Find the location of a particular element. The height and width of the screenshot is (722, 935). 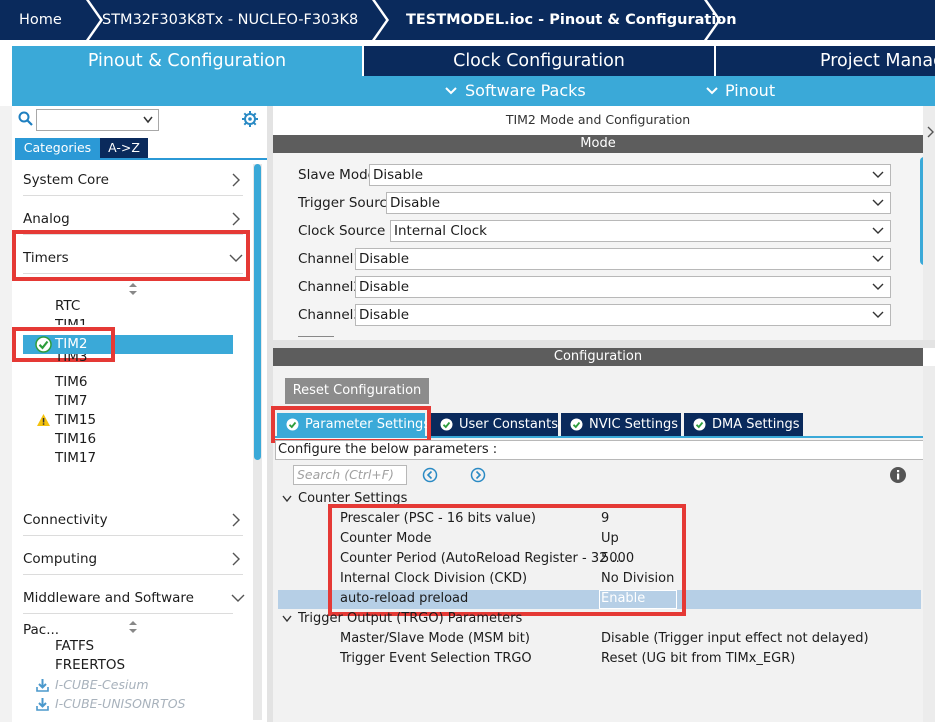

trigger-source-select: Disable is located at coordinates (638, 203).